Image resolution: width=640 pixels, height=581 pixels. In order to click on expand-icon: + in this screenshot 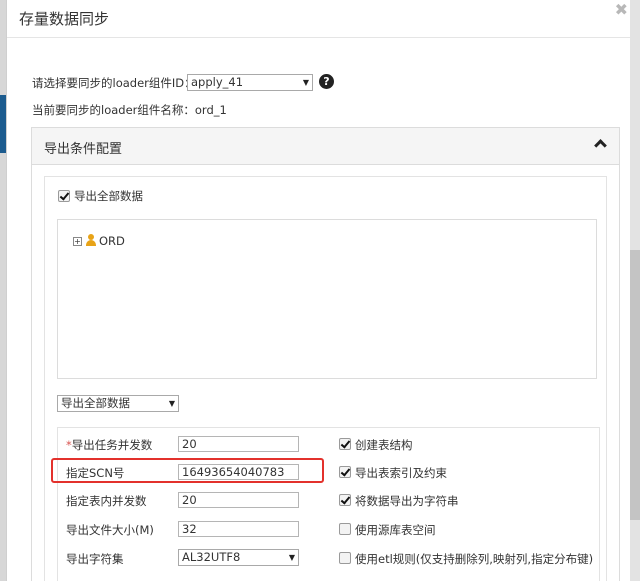, I will do `click(77, 241)`.